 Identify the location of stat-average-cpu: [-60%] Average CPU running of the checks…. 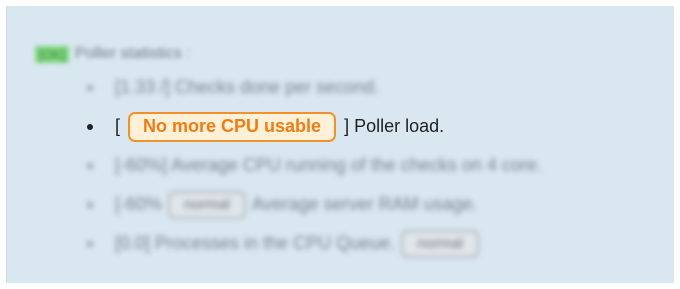
(313, 165).